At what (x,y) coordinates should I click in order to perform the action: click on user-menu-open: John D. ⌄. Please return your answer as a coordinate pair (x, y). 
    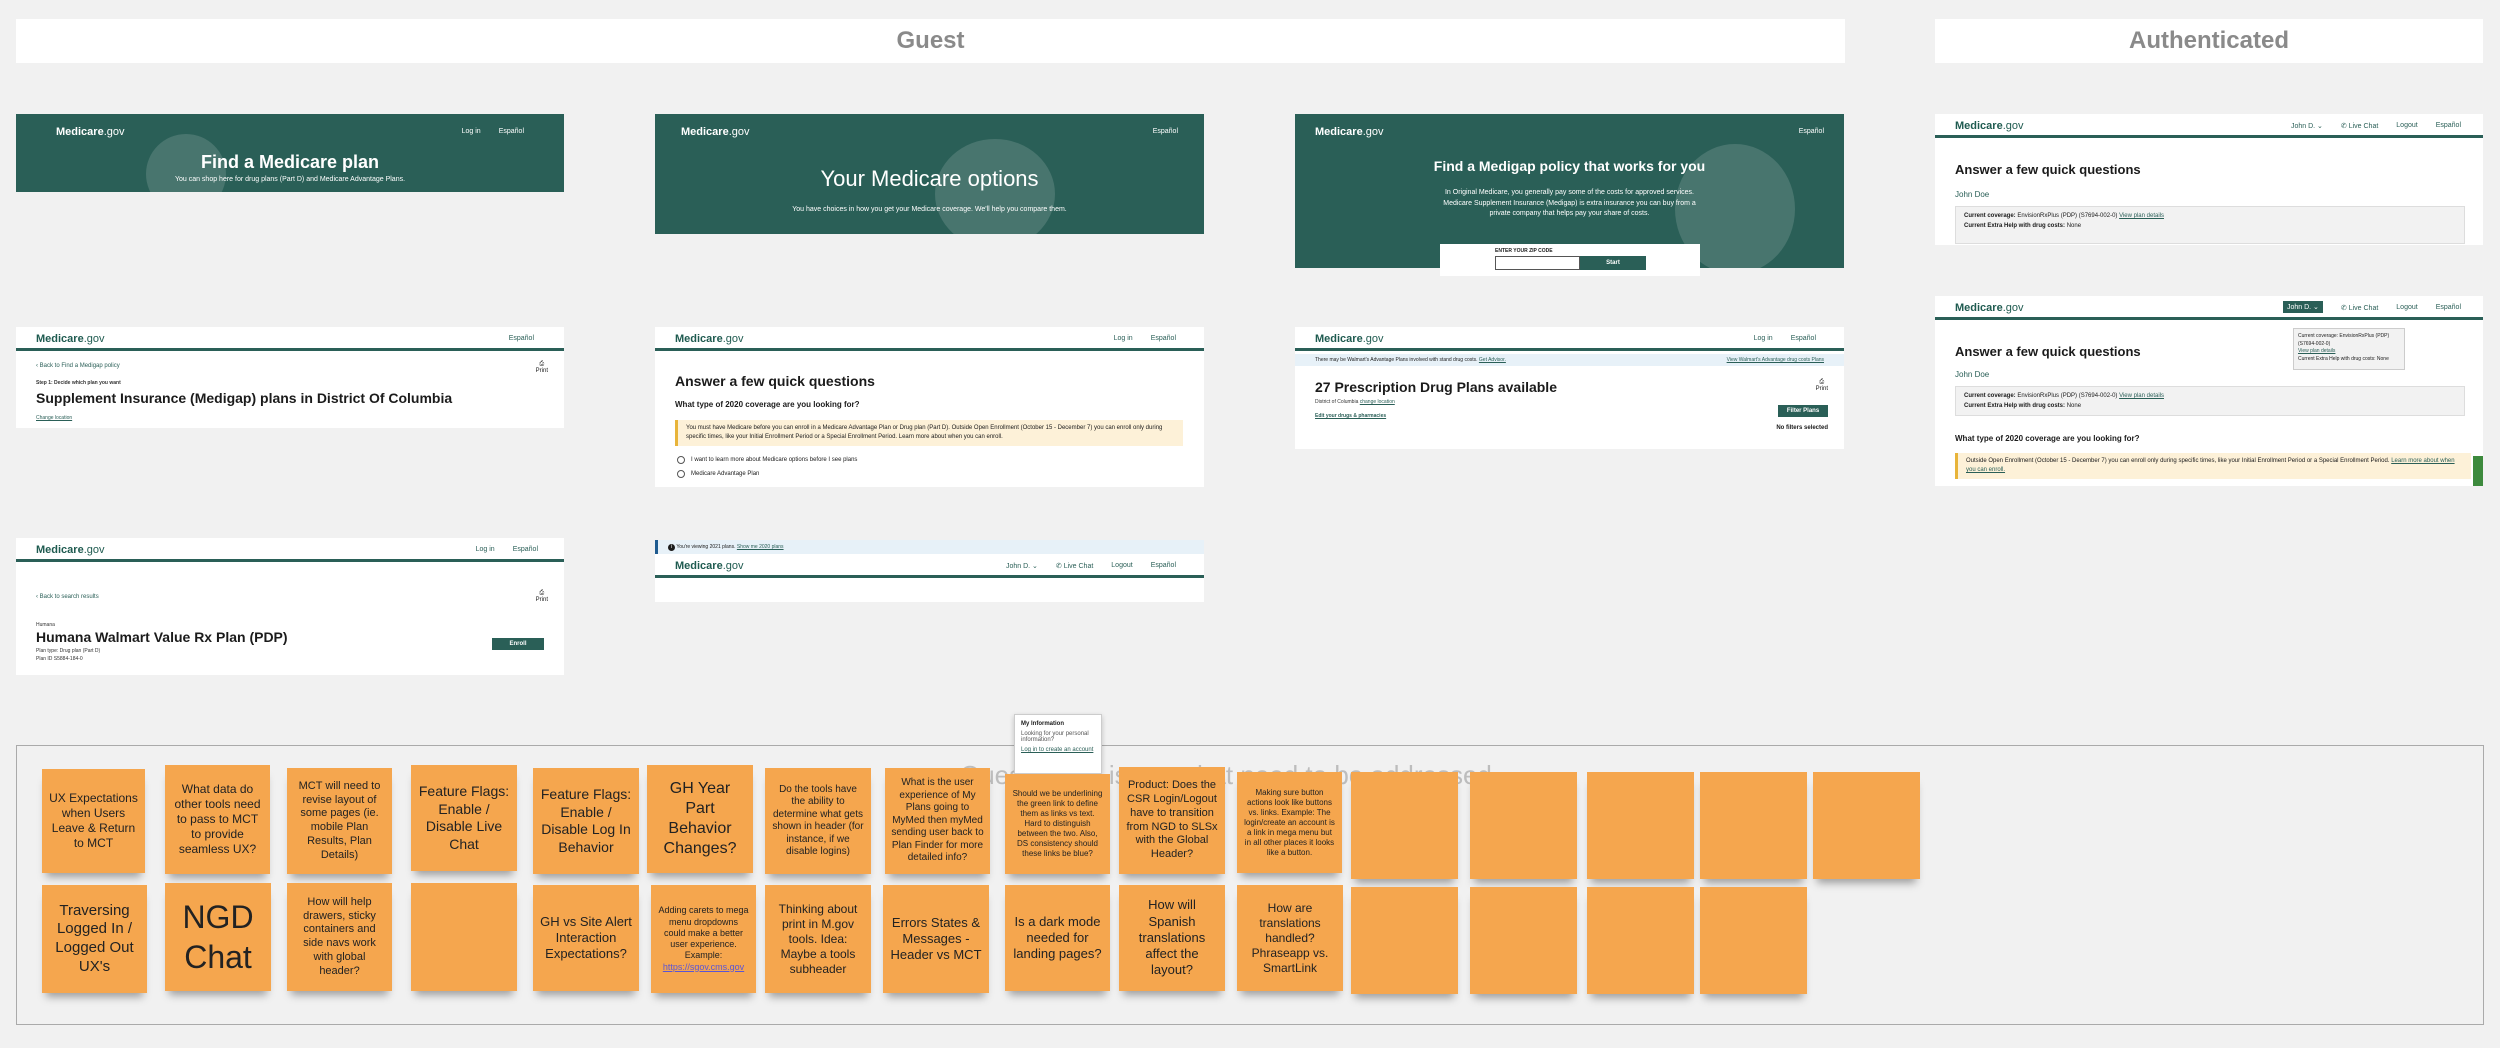
    Looking at the image, I should click on (2302, 307).